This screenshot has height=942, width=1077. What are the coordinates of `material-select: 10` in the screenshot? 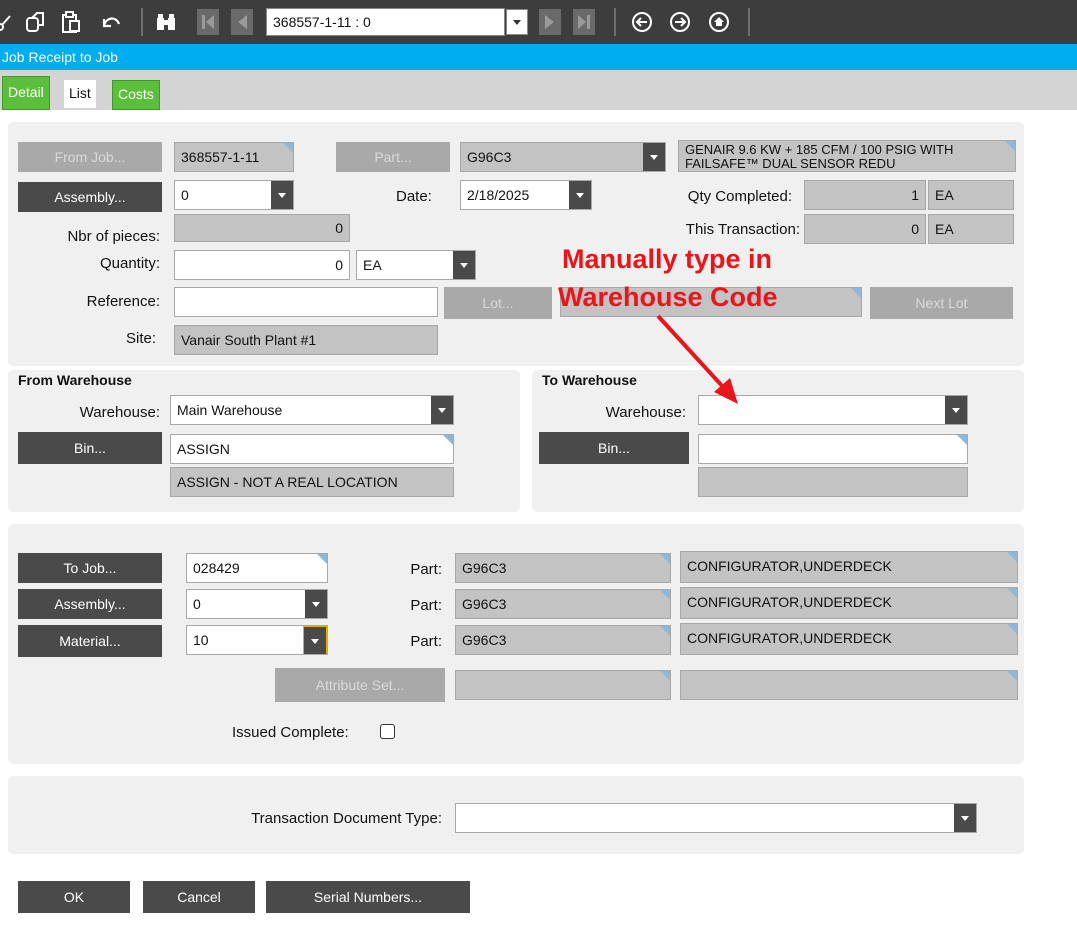 It's located at (257, 640).